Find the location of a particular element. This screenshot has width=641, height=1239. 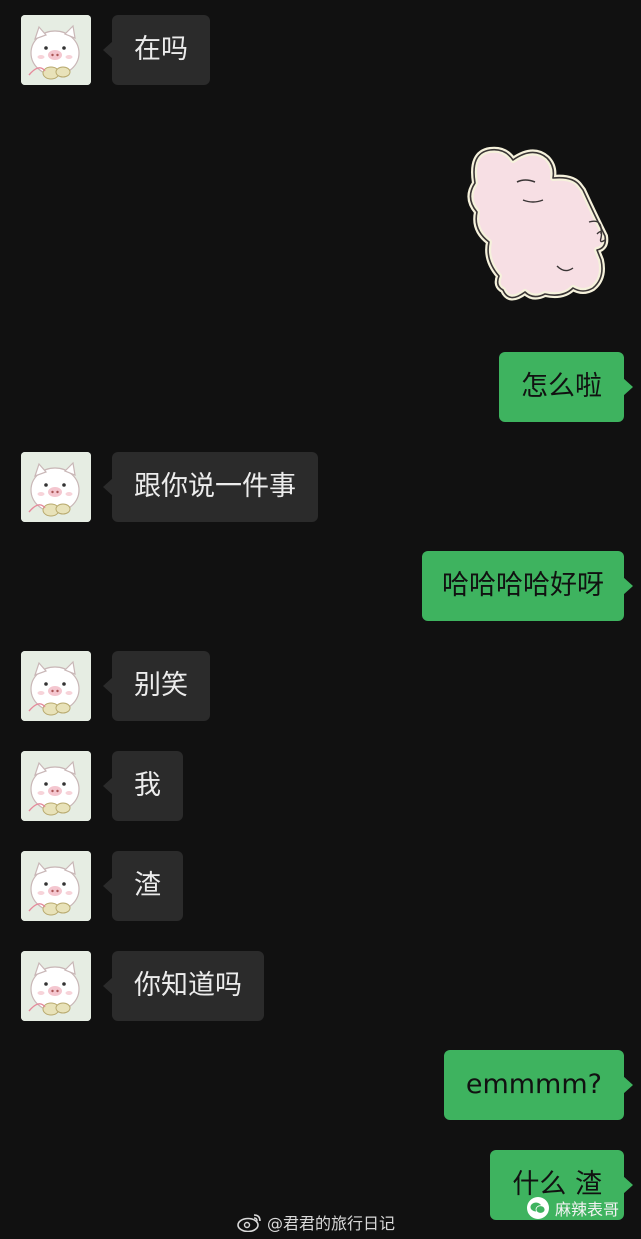

pink-pig-sticker is located at coordinates (537, 220).